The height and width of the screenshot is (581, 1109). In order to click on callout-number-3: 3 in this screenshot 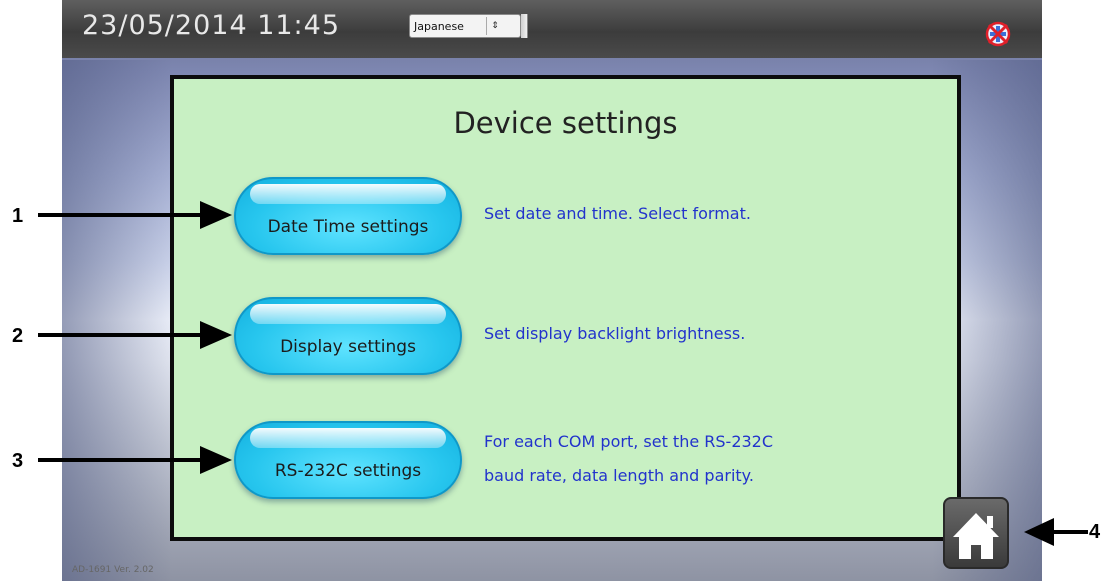, I will do `click(18, 461)`.